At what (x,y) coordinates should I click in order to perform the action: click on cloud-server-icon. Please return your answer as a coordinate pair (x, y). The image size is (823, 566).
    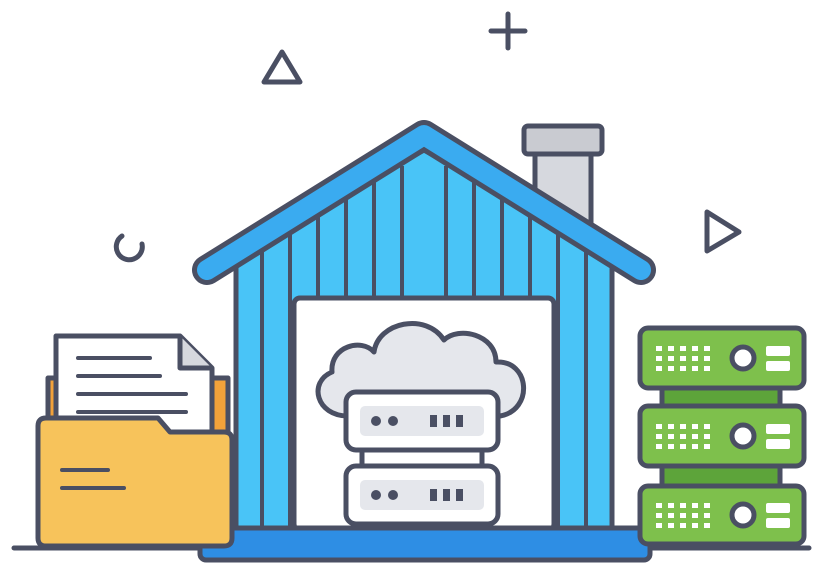
    Looking at the image, I should click on (421, 424).